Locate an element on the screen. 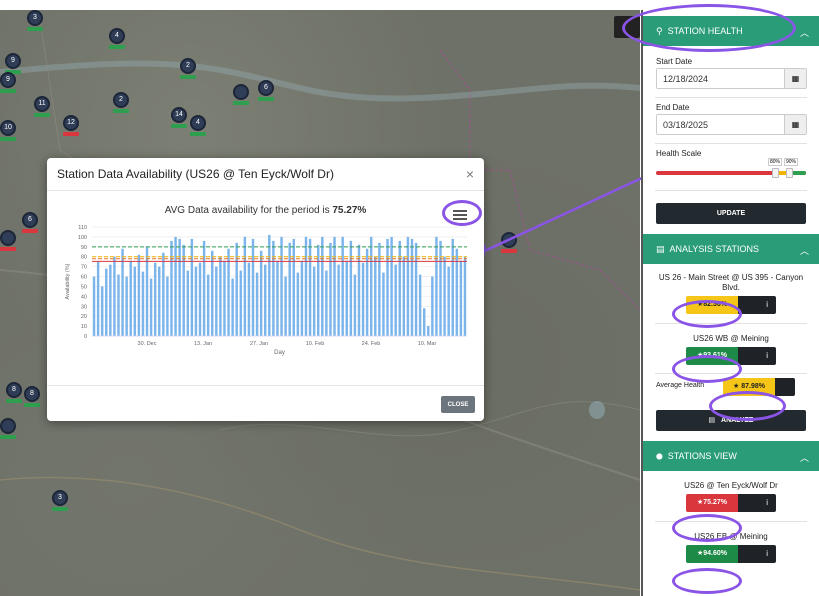 The image size is (819, 596). health-percent: 87.98% is located at coordinates (753, 386).